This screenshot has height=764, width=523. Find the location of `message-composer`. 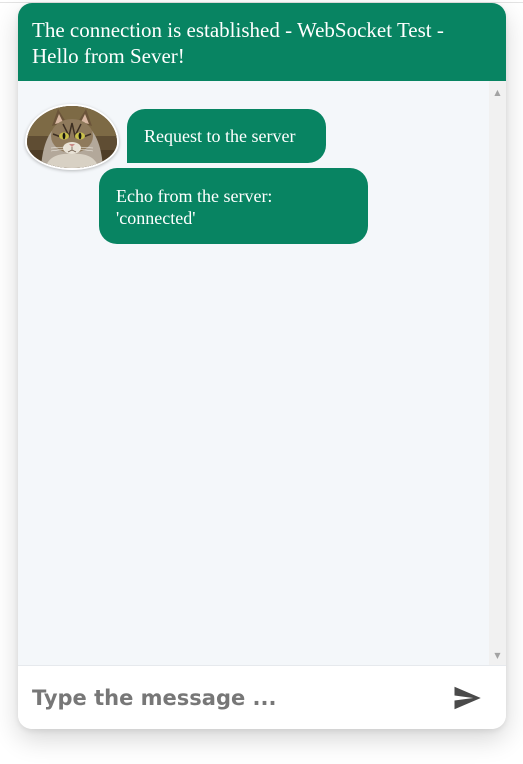

message-composer is located at coordinates (262, 697).